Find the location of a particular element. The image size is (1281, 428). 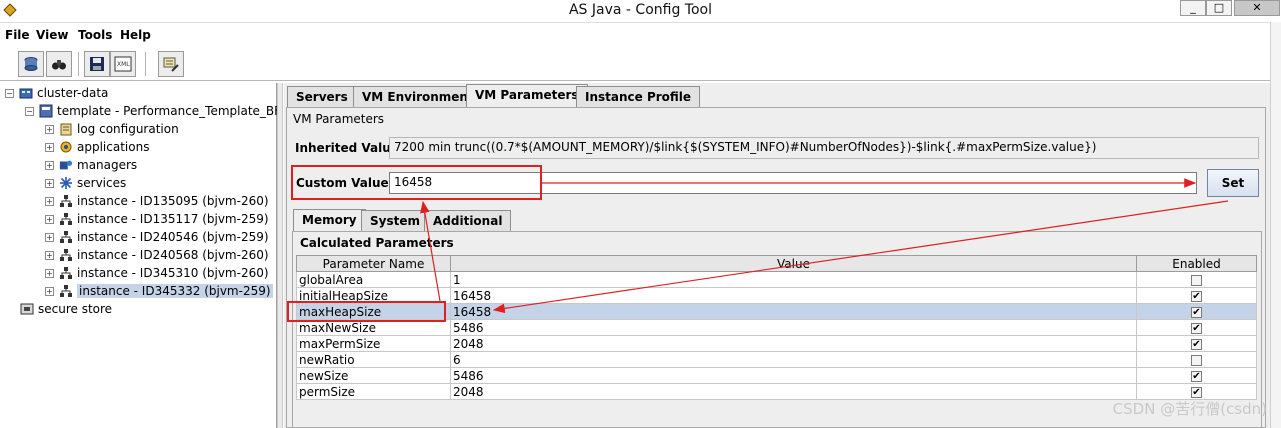

annotation-arrow-to-custom is located at coordinates (430, 251).